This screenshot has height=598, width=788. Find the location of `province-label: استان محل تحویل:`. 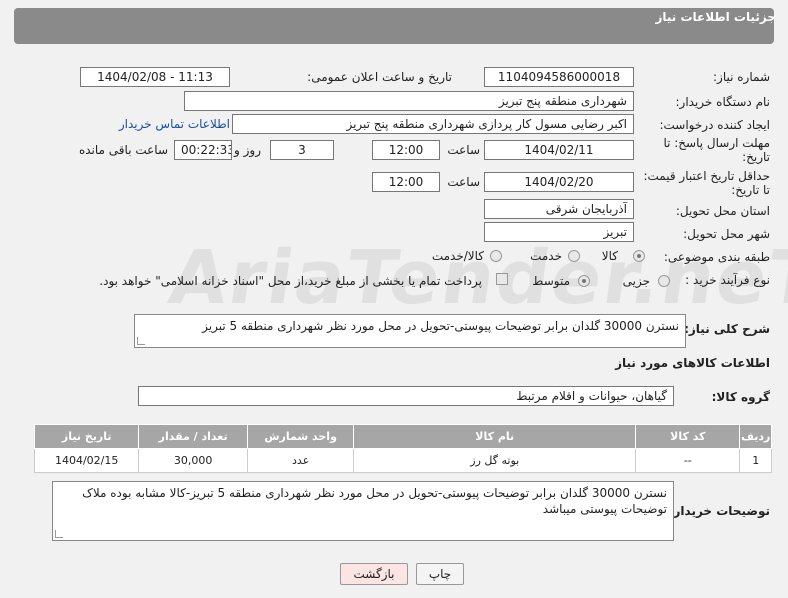

province-label: استان محل تحویل: is located at coordinates (722, 211).